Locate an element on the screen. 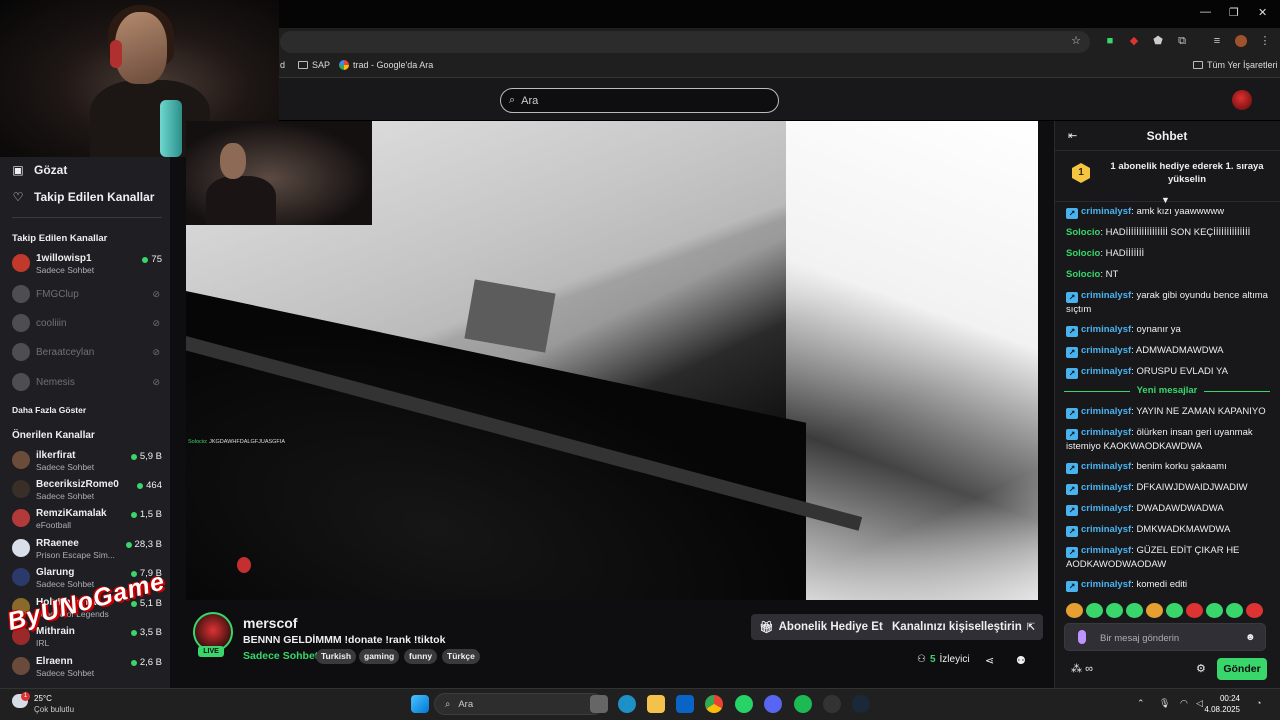  steam-icon is located at coordinates (861, 704).